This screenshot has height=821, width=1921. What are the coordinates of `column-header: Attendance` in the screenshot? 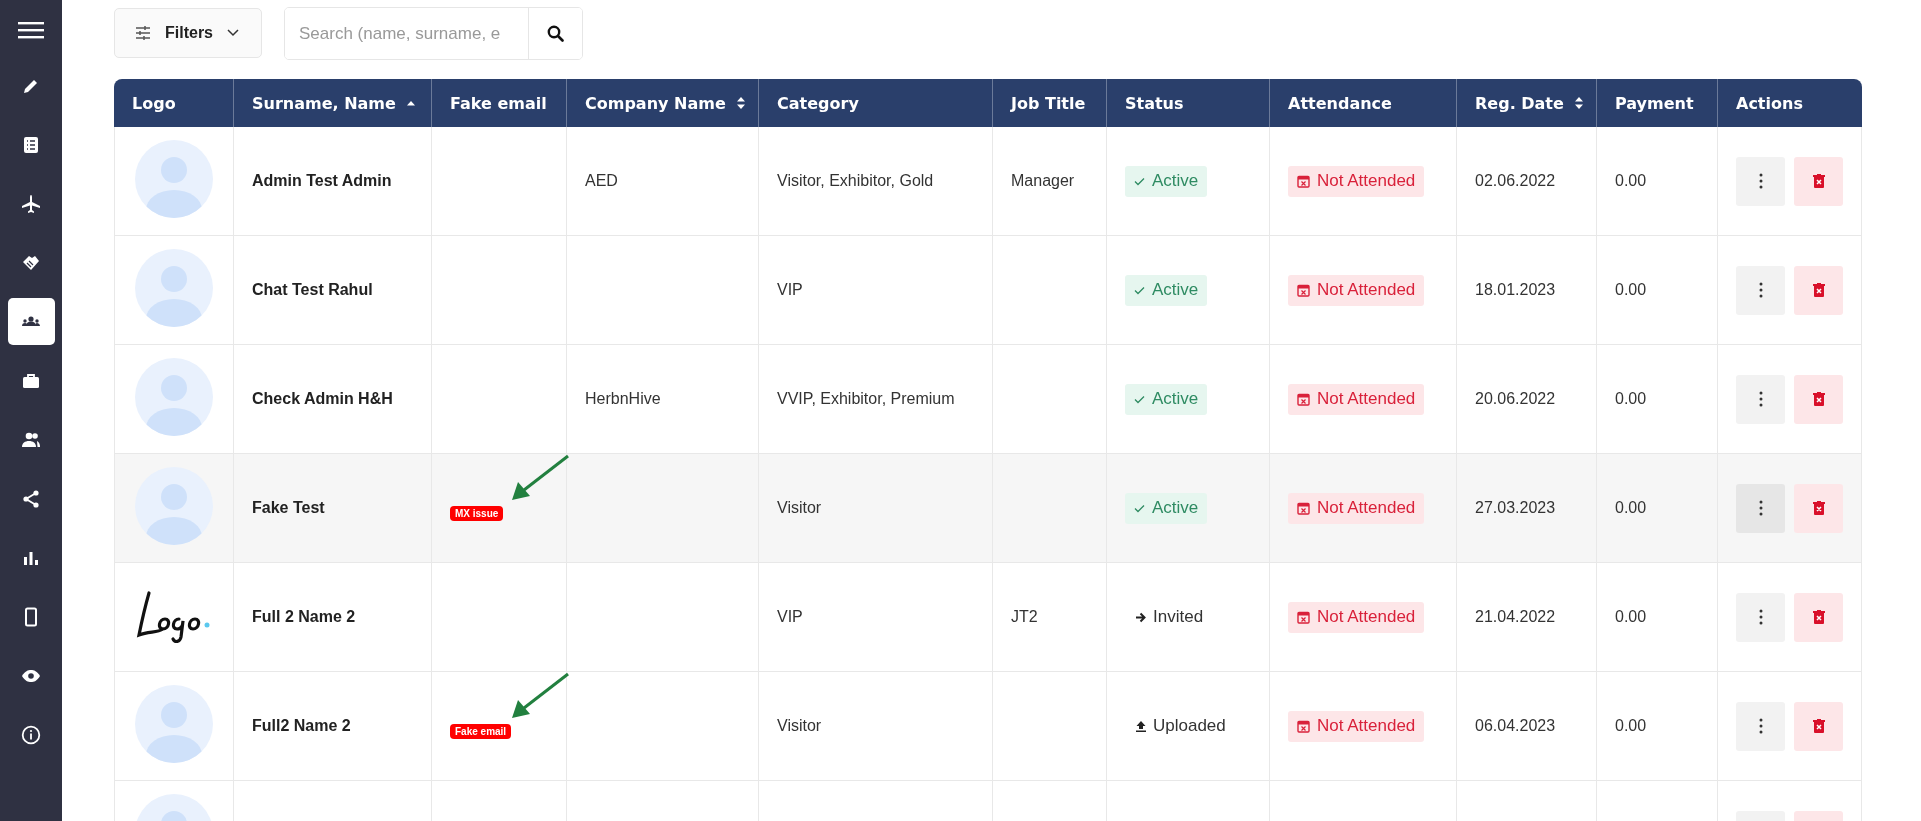 It's located at (1363, 103).